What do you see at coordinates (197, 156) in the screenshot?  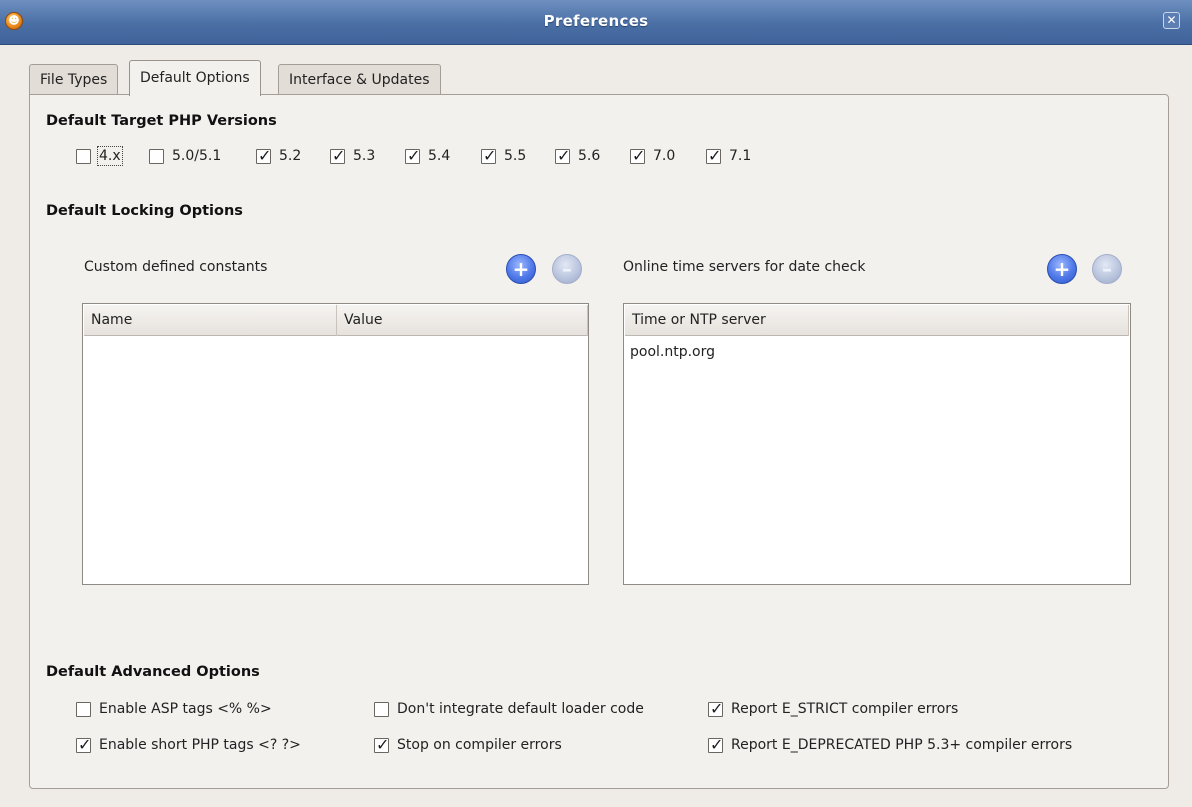 I see `checkbox-label: 5.0/5.1` at bounding box center [197, 156].